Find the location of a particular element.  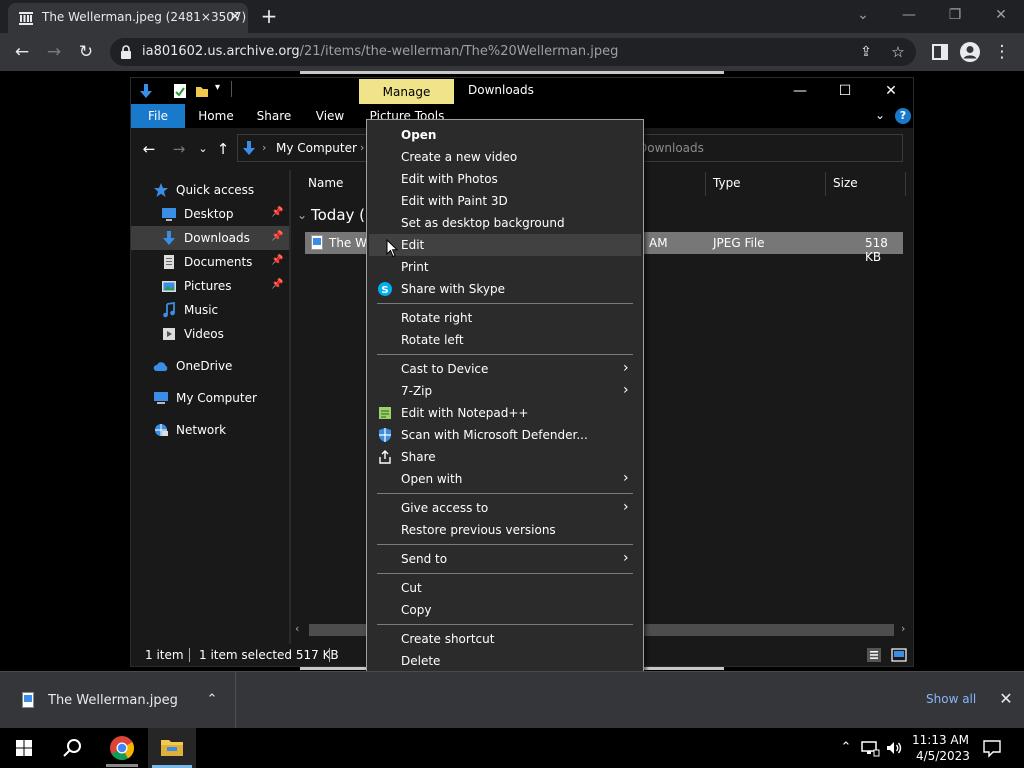

menu-item-print: Print is located at coordinates (505, 267).